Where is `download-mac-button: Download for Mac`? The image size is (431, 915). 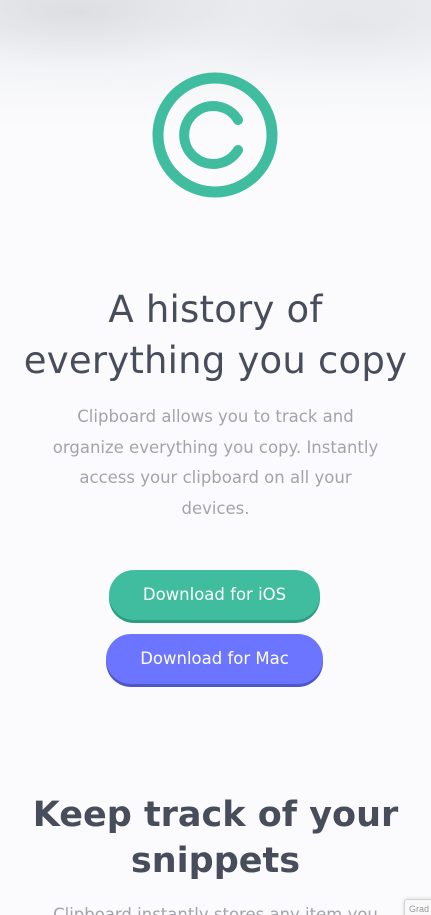 download-mac-button: Download for Mac is located at coordinates (214, 659).